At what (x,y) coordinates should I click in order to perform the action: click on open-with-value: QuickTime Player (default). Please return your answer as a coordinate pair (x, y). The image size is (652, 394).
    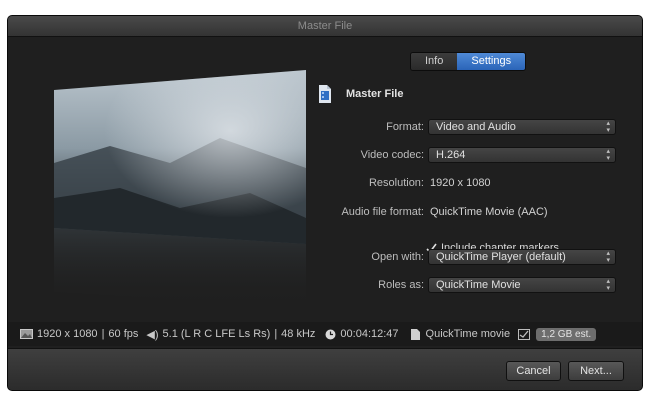
    Looking at the image, I should click on (501, 257).